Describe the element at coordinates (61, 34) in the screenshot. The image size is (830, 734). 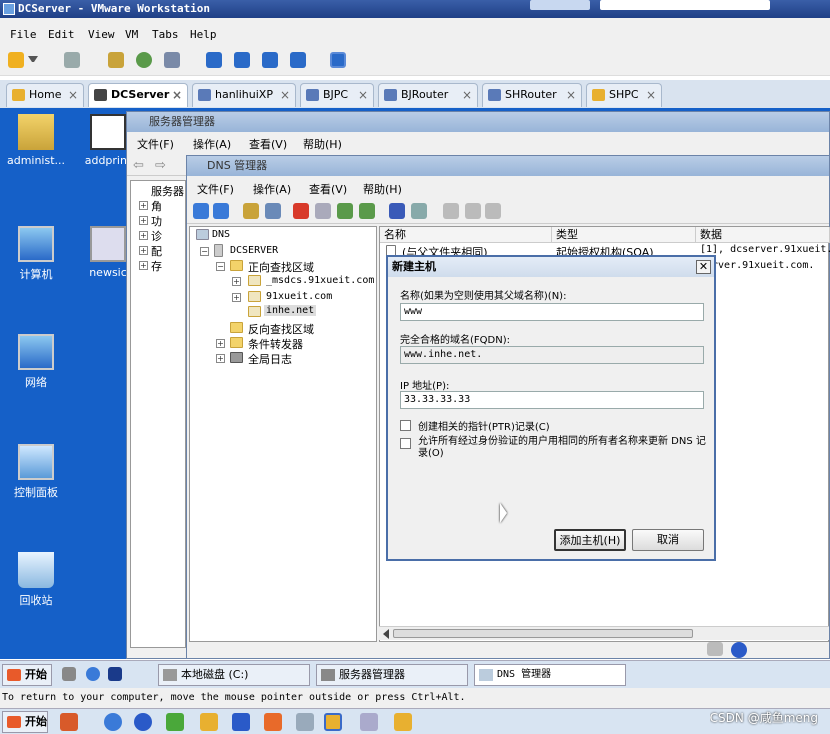
I see `menu-edit: Edit` at that location.